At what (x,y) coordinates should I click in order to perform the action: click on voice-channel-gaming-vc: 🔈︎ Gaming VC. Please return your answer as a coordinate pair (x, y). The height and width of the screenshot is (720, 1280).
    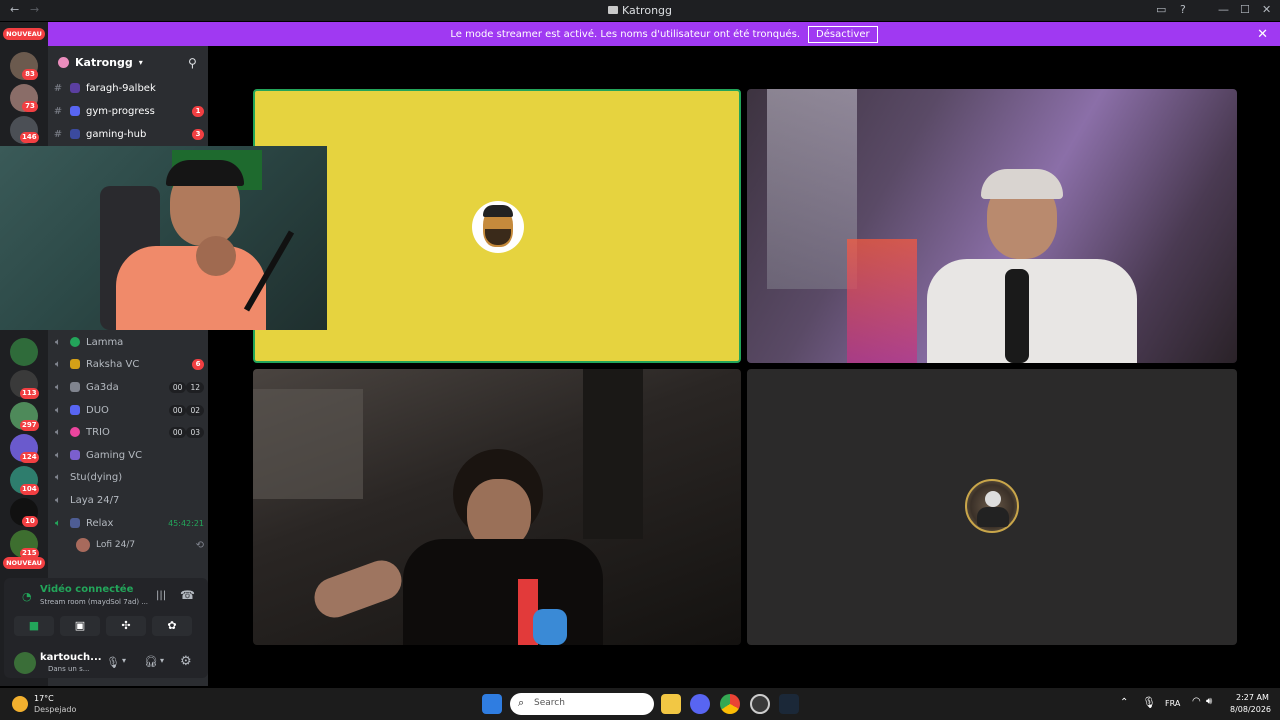
    Looking at the image, I should click on (128, 455).